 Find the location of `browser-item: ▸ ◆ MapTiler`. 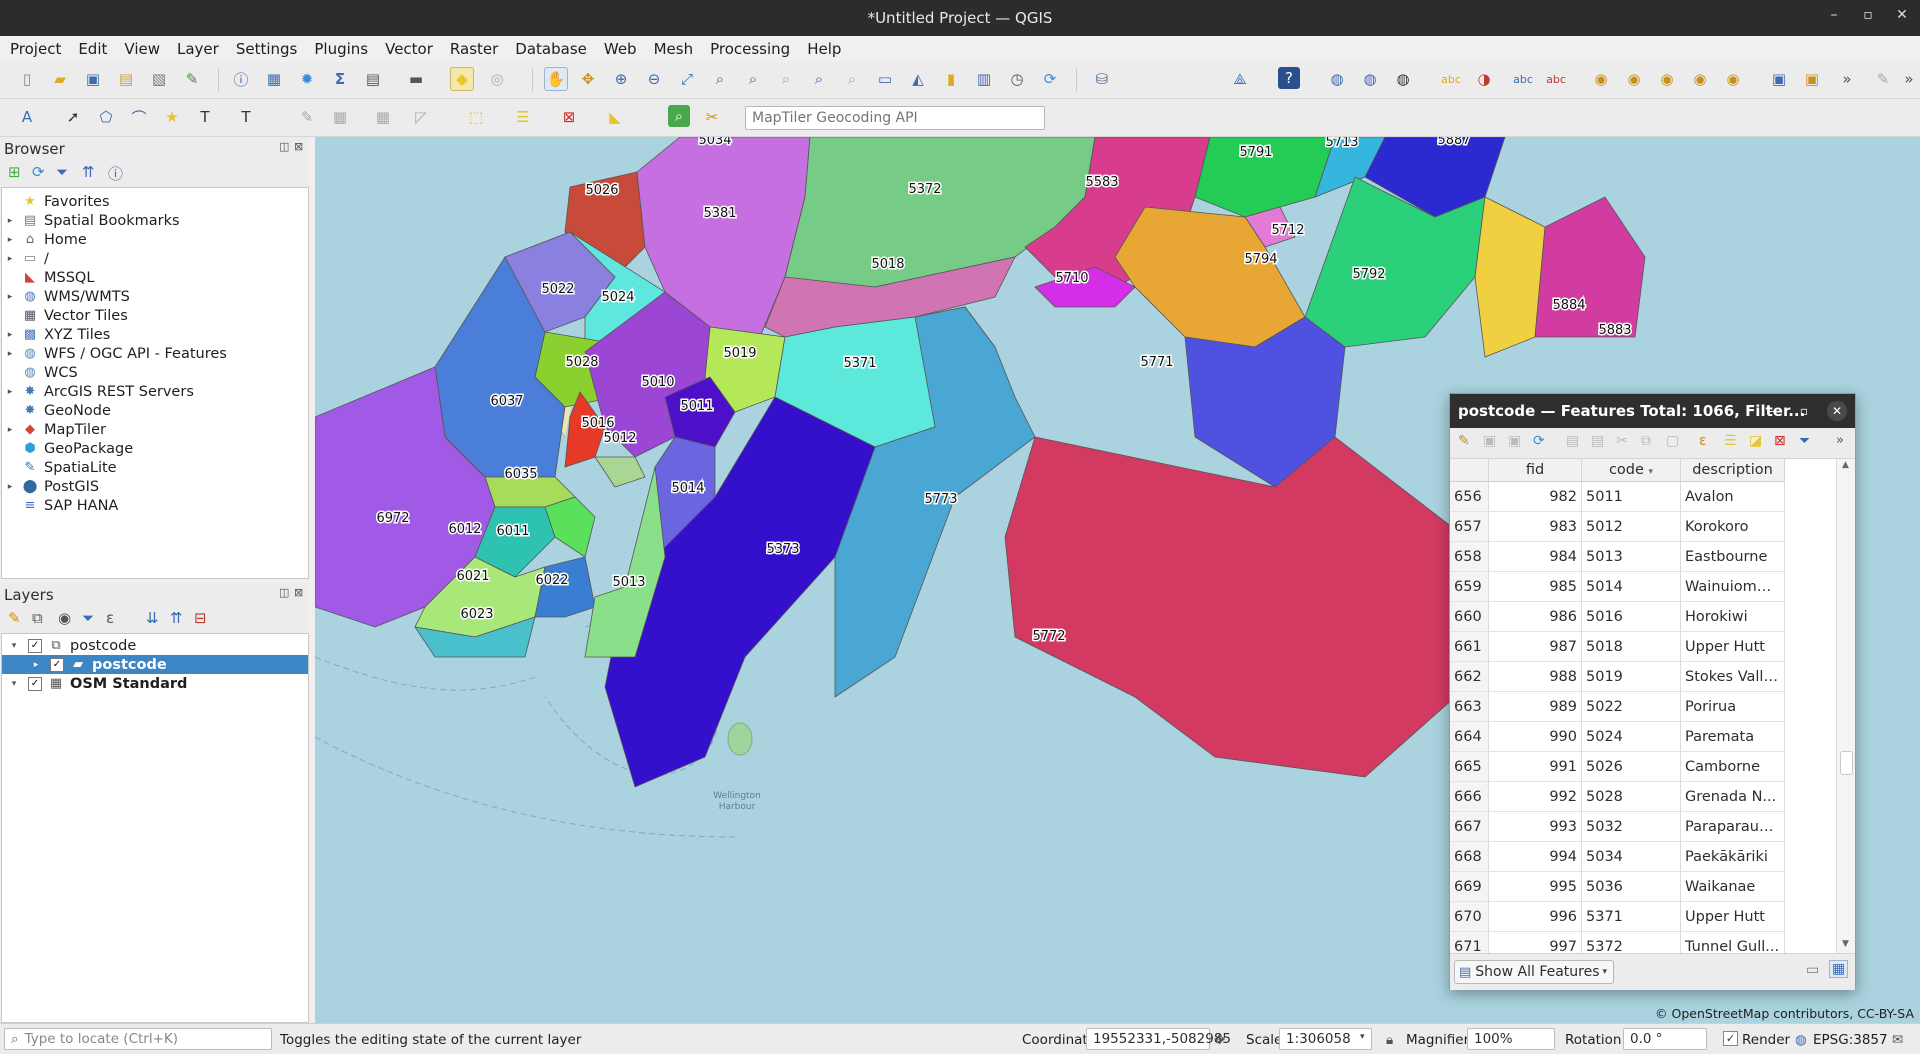

browser-item: ▸ ◆ MapTiler is located at coordinates (55, 429).